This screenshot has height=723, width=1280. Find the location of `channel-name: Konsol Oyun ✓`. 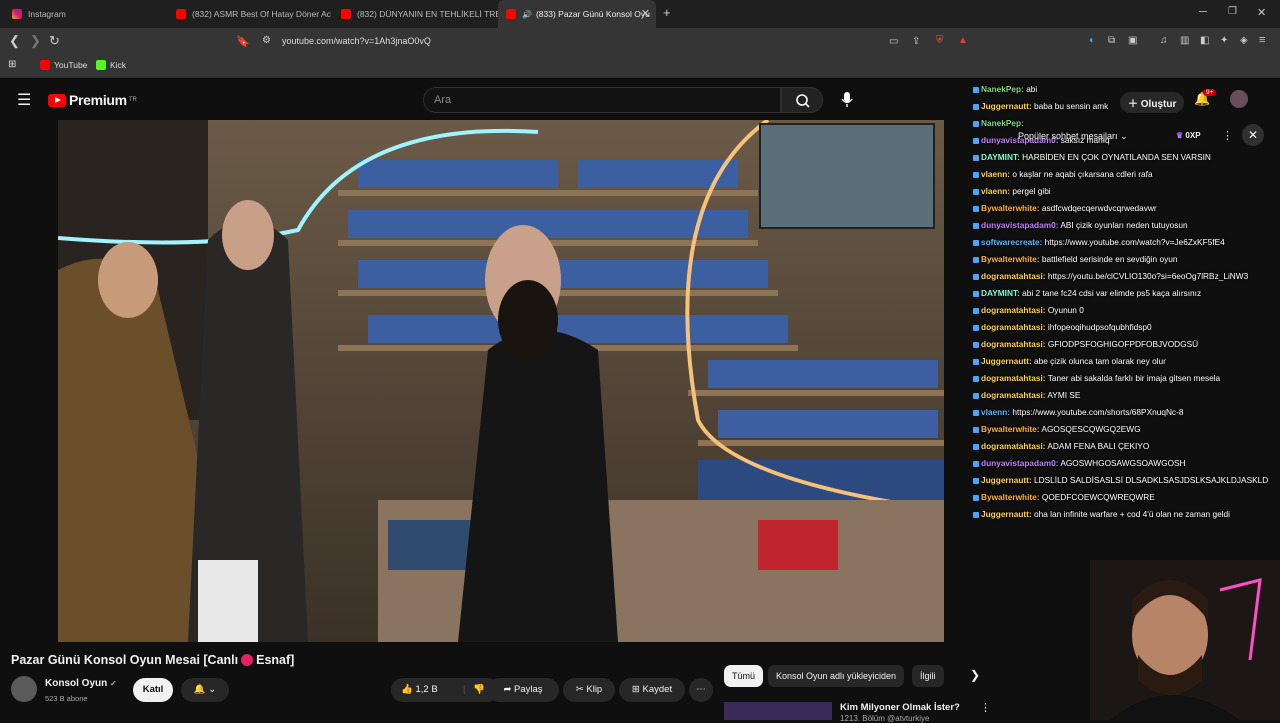

channel-name: Konsol Oyun ✓ is located at coordinates (81, 683).